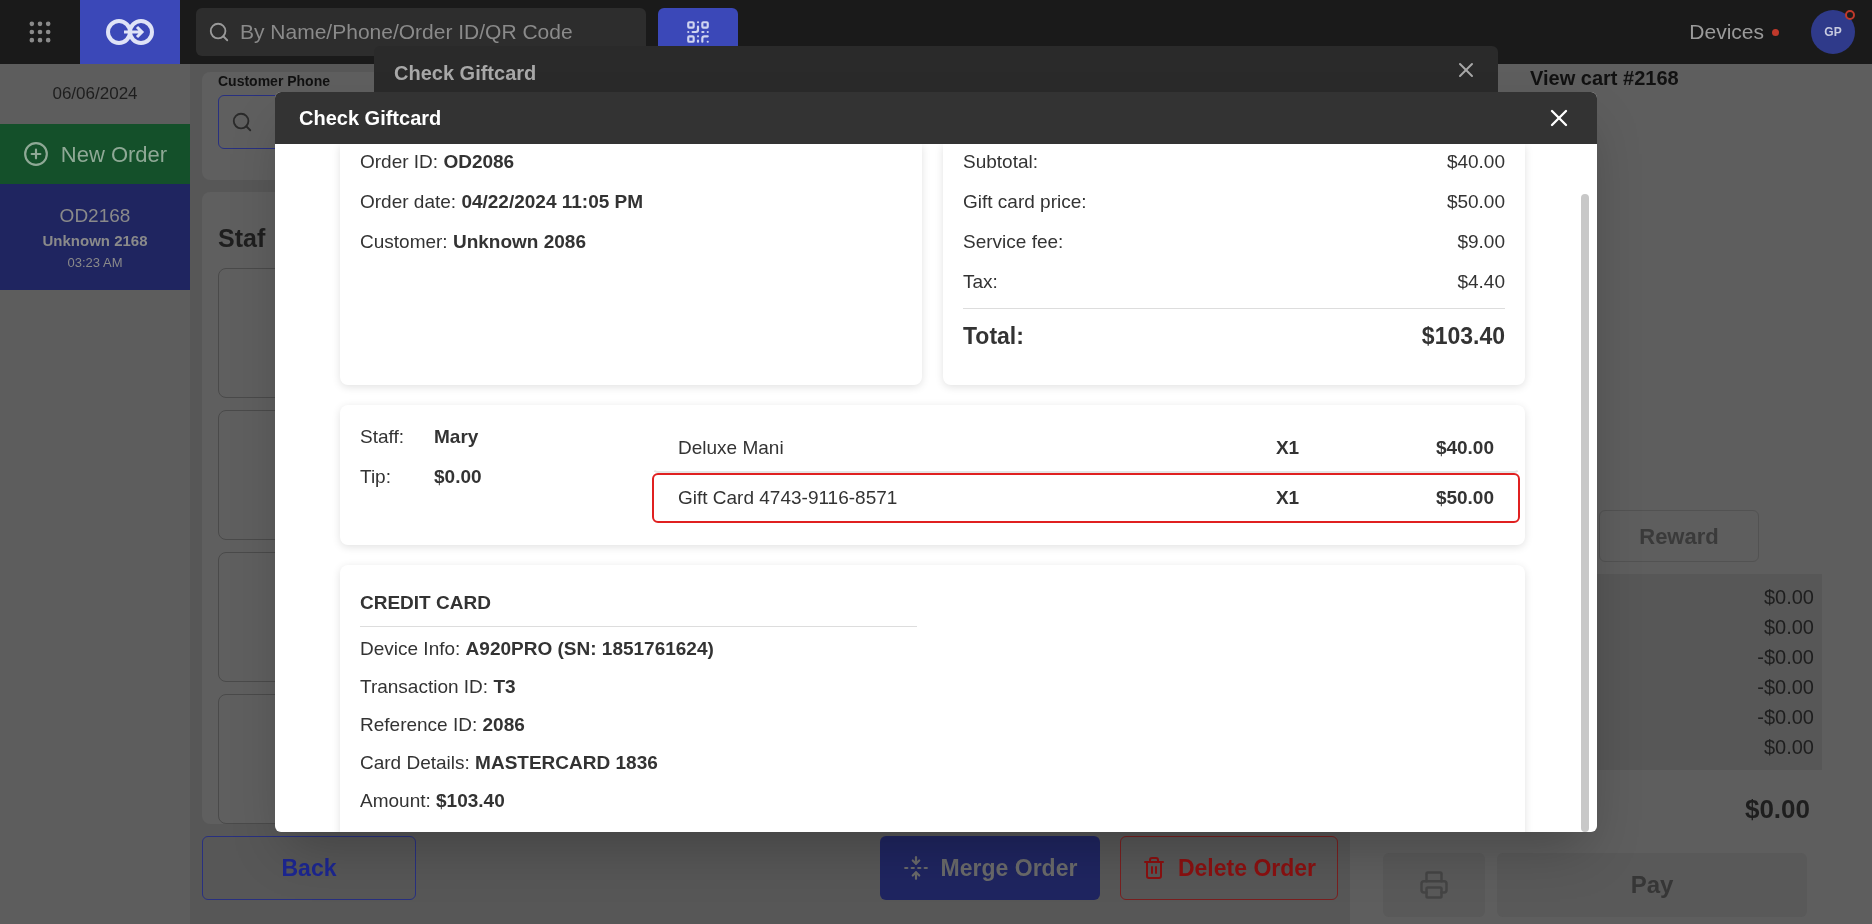  I want to click on grand-total-value: $103.40, so click(1463, 337).